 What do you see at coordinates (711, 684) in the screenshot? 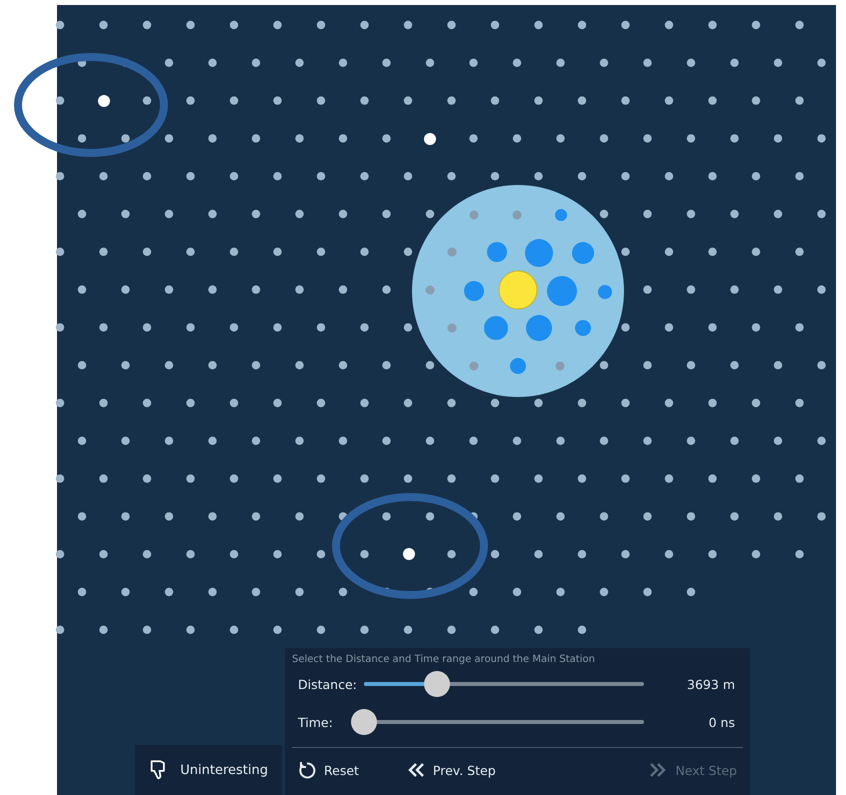
I see `slider-reading: 3693 m` at bounding box center [711, 684].